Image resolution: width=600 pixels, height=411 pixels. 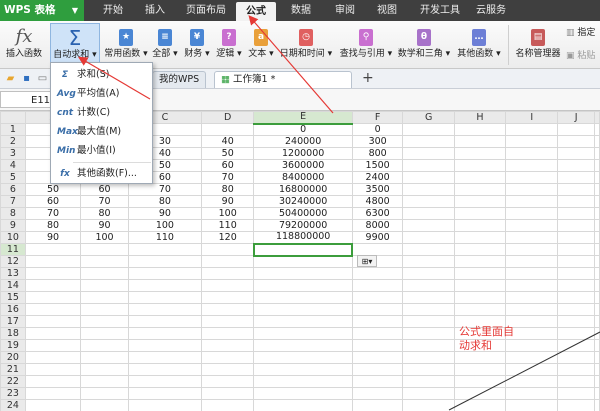 What do you see at coordinates (377, 117) in the screenshot?
I see `column-header: F` at bounding box center [377, 117].